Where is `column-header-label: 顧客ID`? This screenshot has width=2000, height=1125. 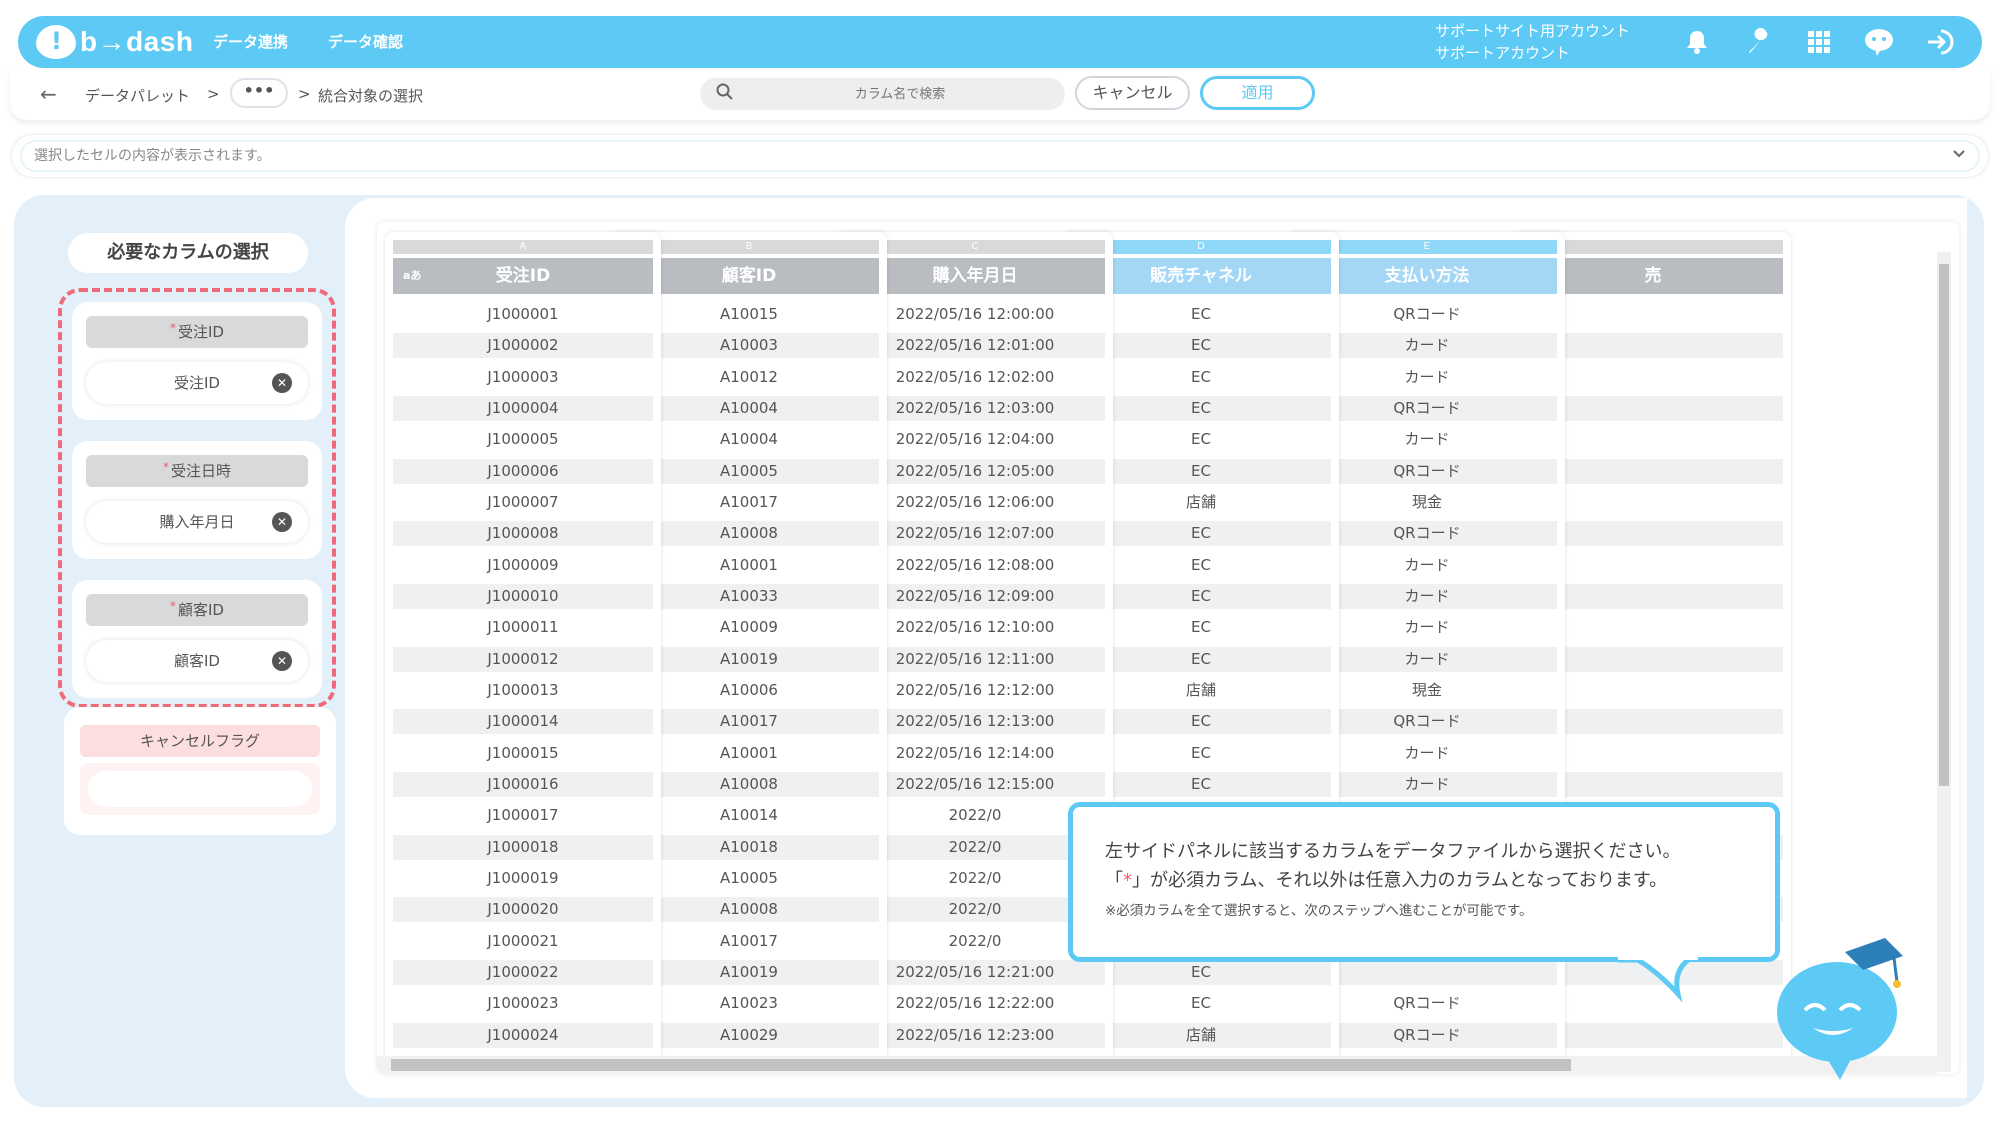 column-header-label: 顧客ID is located at coordinates (749, 276).